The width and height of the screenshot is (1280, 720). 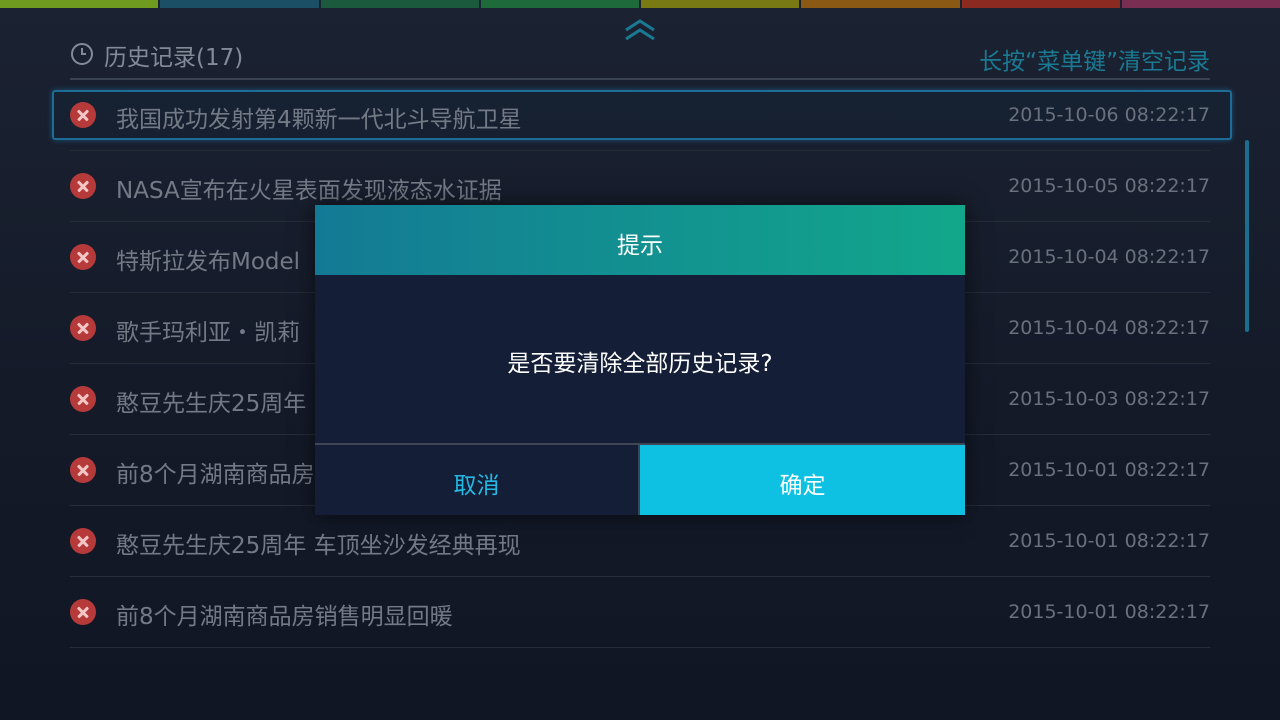 What do you see at coordinates (82, 54) in the screenshot?
I see `clock-icon` at bounding box center [82, 54].